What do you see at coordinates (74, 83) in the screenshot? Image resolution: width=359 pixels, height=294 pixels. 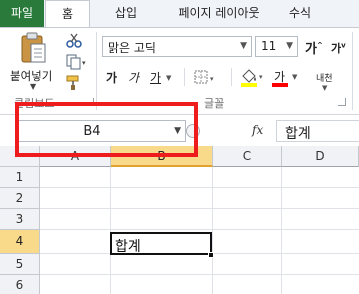 I see `format-painter-icon` at bounding box center [74, 83].